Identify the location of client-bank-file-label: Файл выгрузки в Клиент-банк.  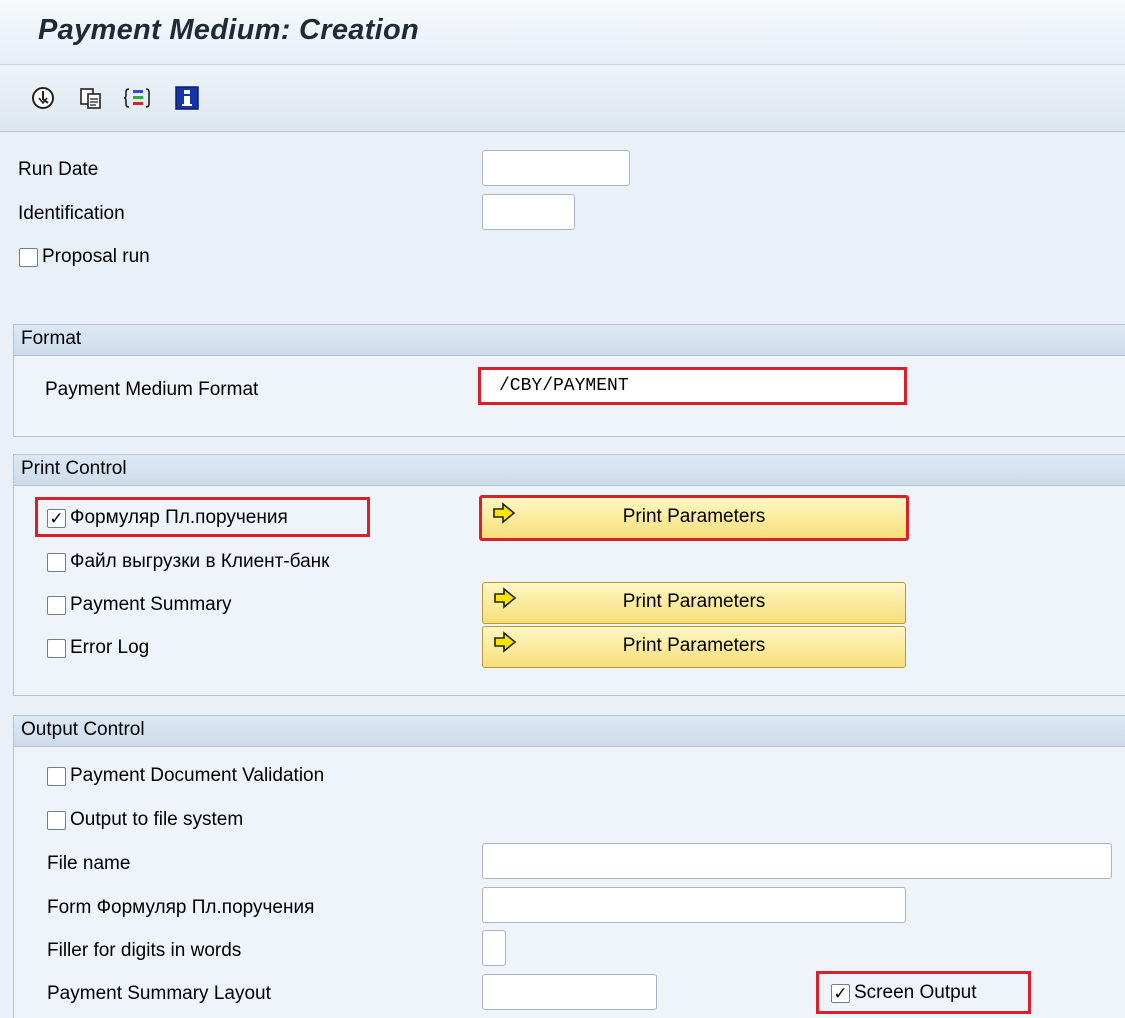
(200, 561).